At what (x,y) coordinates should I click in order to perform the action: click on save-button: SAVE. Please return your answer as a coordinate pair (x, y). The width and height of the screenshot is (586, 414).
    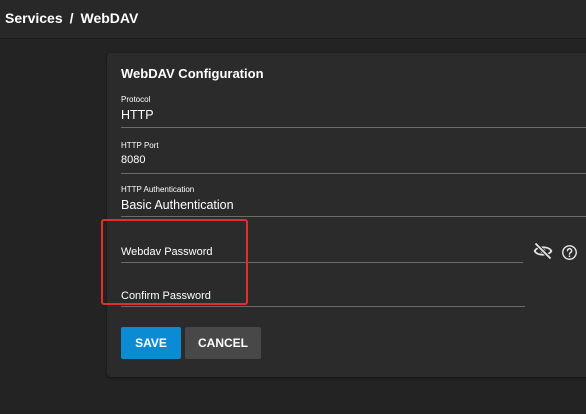
    Looking at the image, I should click on (151, 343).